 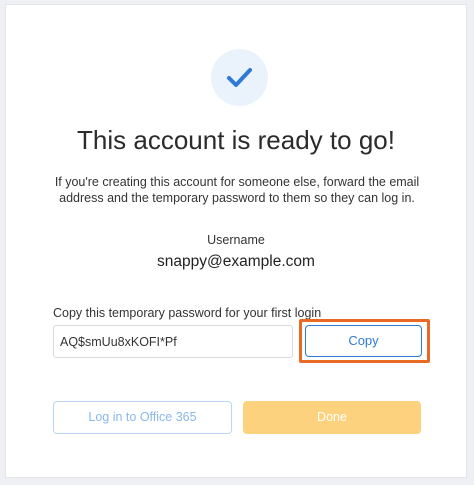 I want to click on login-office-365-button: Log in to Office 365, so click(x=142, y=417).